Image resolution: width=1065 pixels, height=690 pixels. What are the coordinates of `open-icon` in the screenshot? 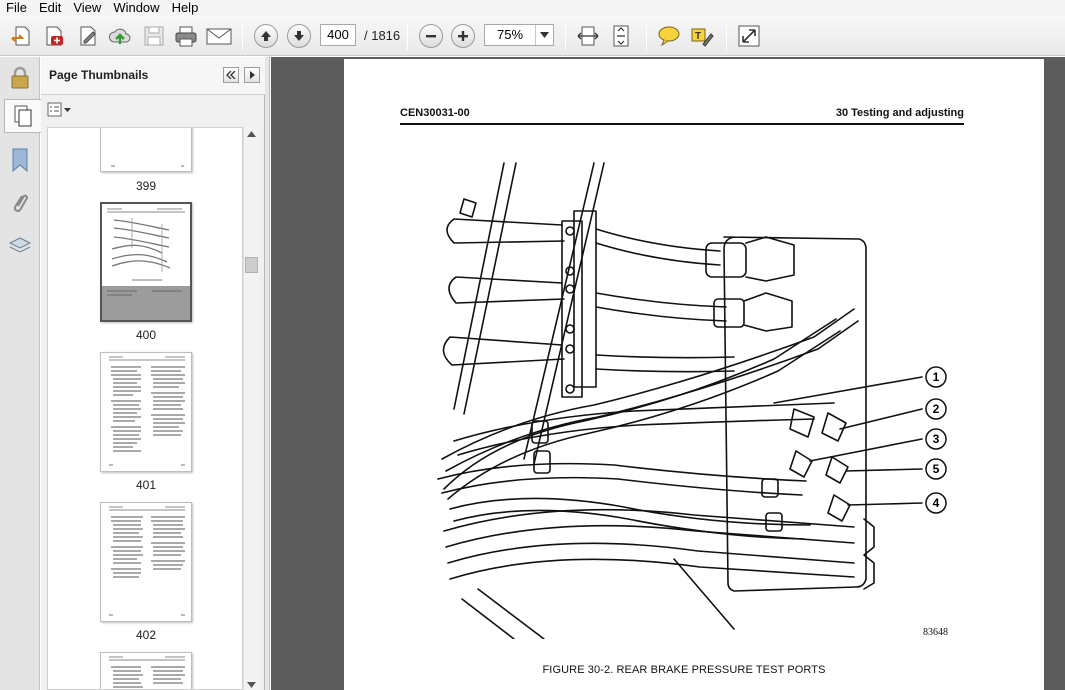 It's located at (22, 36).